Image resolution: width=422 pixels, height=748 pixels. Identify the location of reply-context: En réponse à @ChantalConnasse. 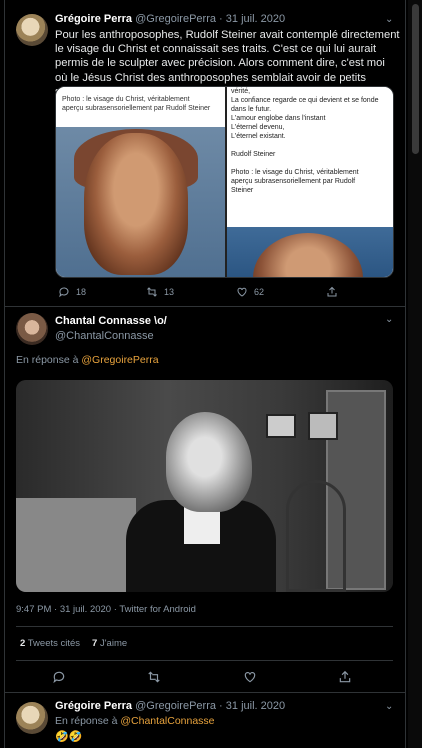
(135, 721).